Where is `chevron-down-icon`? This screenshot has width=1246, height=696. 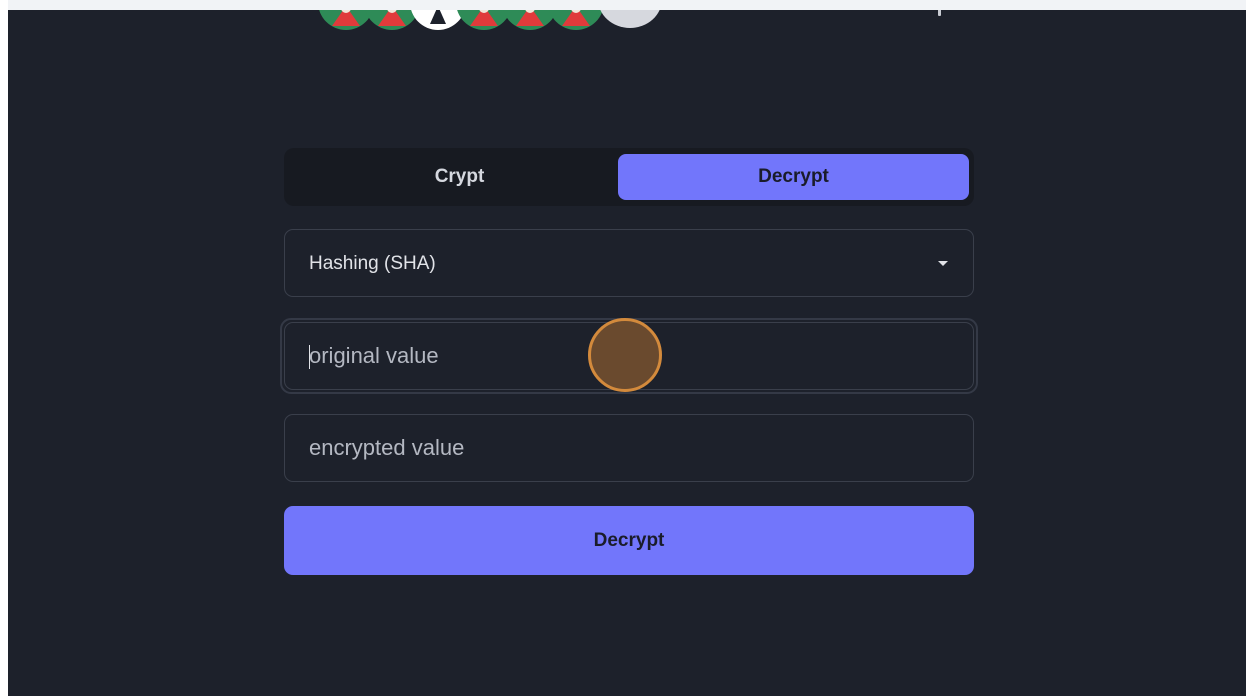
chevron-down-icon is located at coordinates (943, 263).